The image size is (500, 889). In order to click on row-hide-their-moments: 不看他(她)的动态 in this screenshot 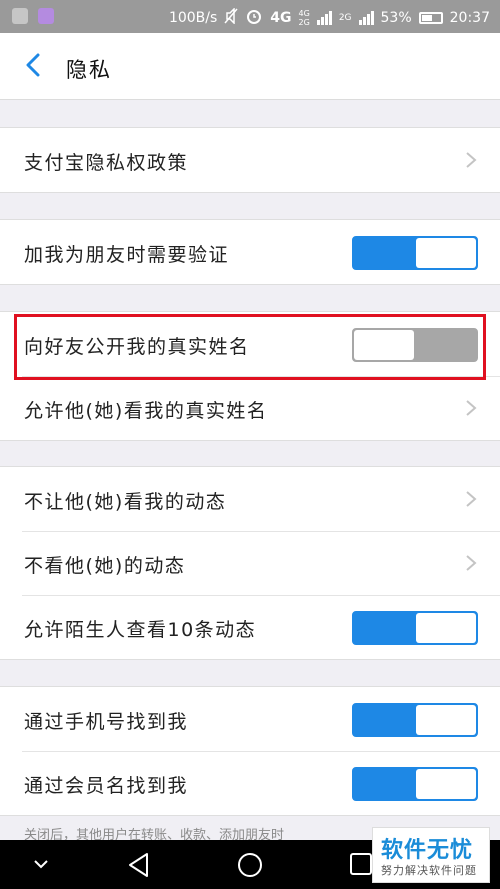, I will do `click(250, 563)`.